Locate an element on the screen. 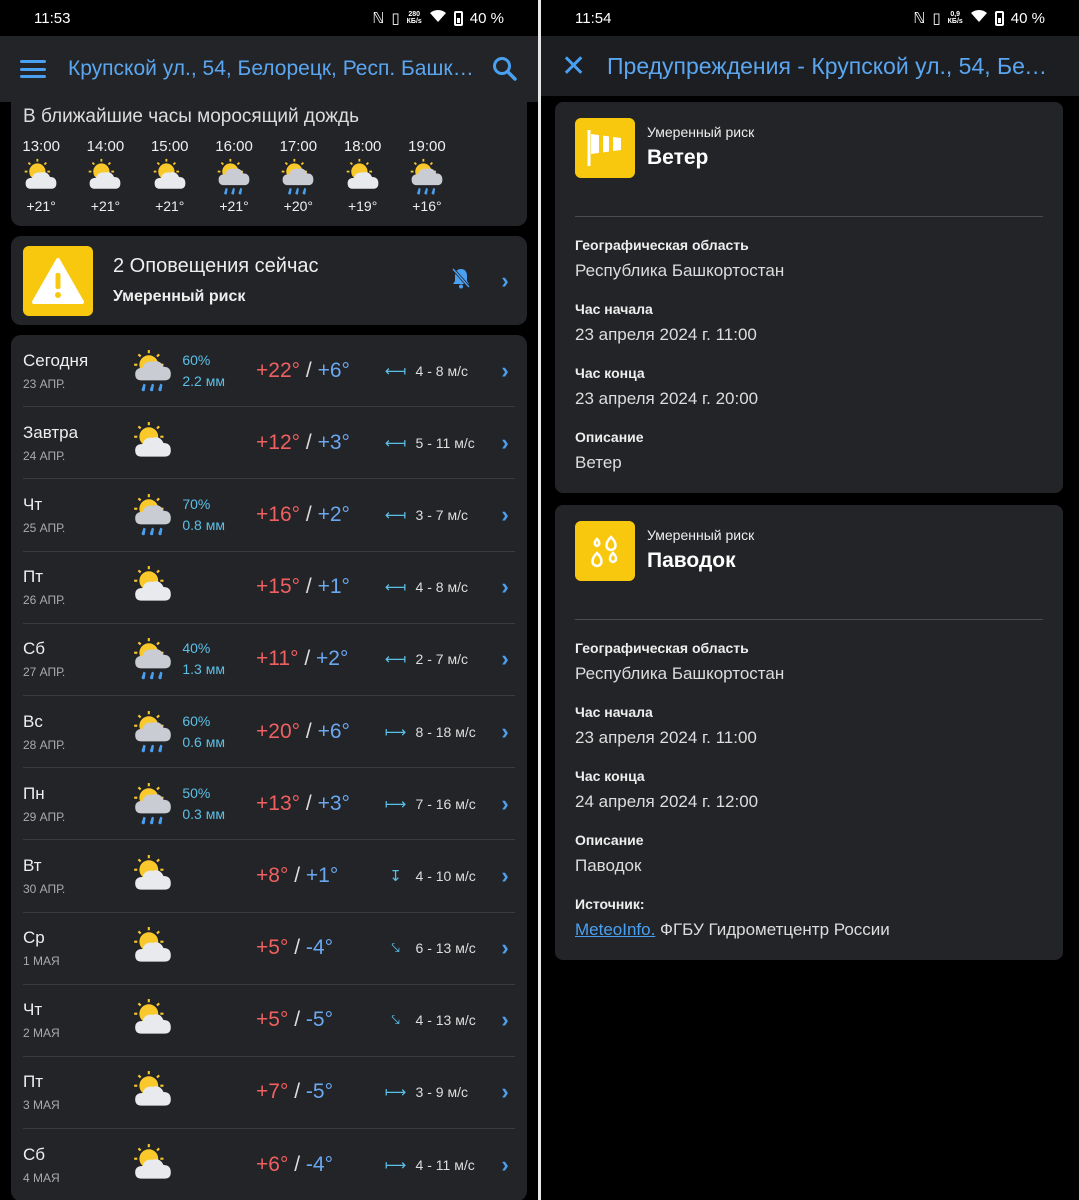 Image resolution: width=1079 pixels, height=1200 pixels. hour-item: 13:00 +21° is located at coordinates (41, 176).